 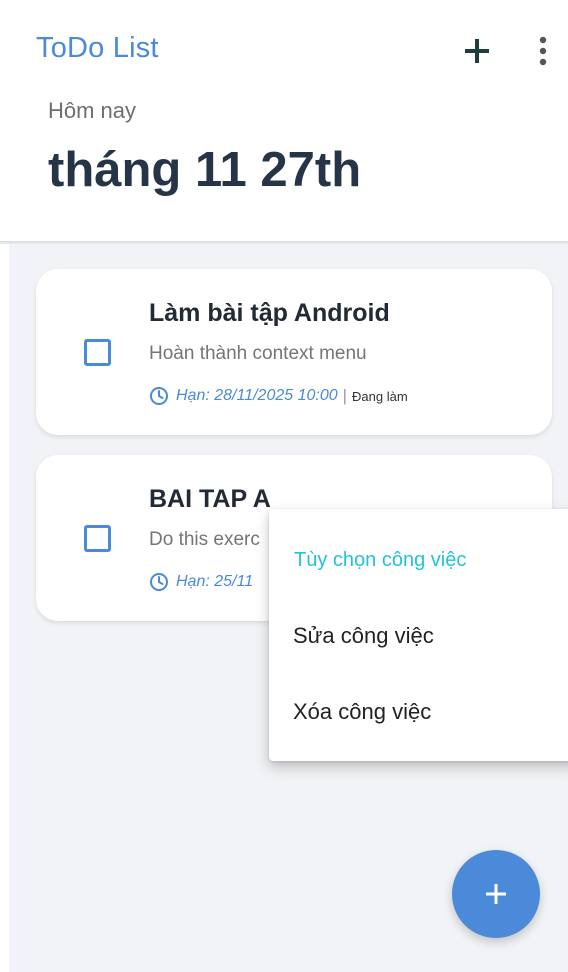 What do you see at coordinates (269, 313) in the screenshot?
I see `task-title: Làm bài tập Android` at bounding box center [269, 313].